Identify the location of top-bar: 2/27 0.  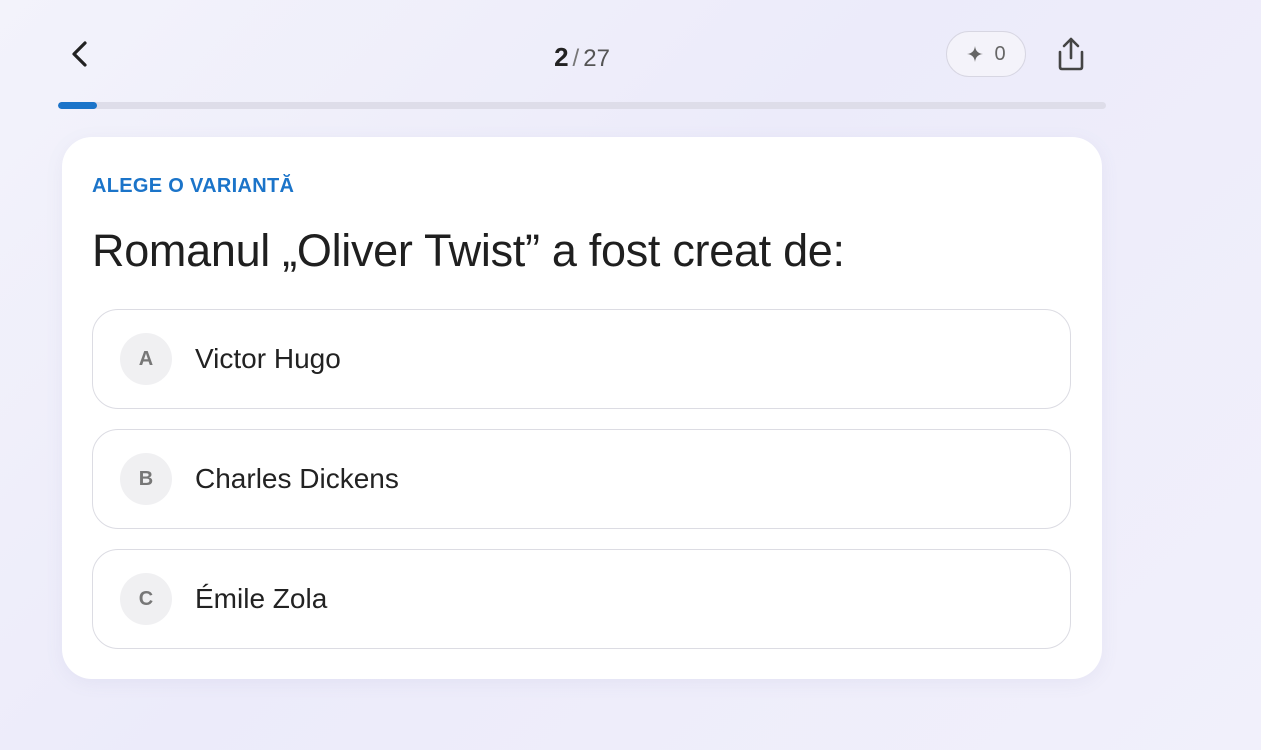
(582, 56).